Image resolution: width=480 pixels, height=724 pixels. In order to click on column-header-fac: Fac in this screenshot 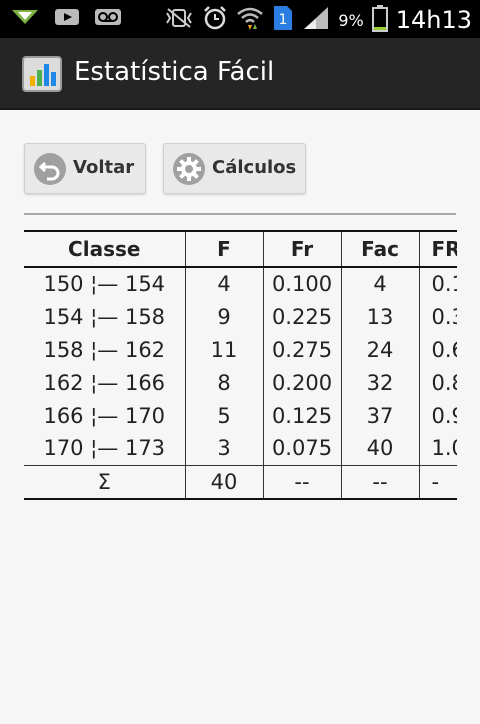, I will do `click(379, 249)`.